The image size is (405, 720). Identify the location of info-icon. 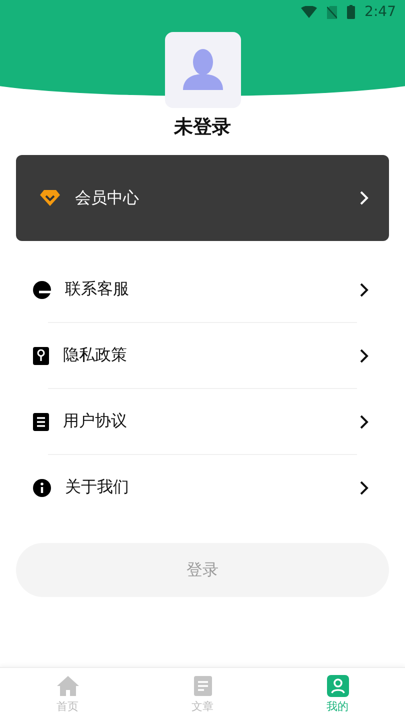
(42, 488).